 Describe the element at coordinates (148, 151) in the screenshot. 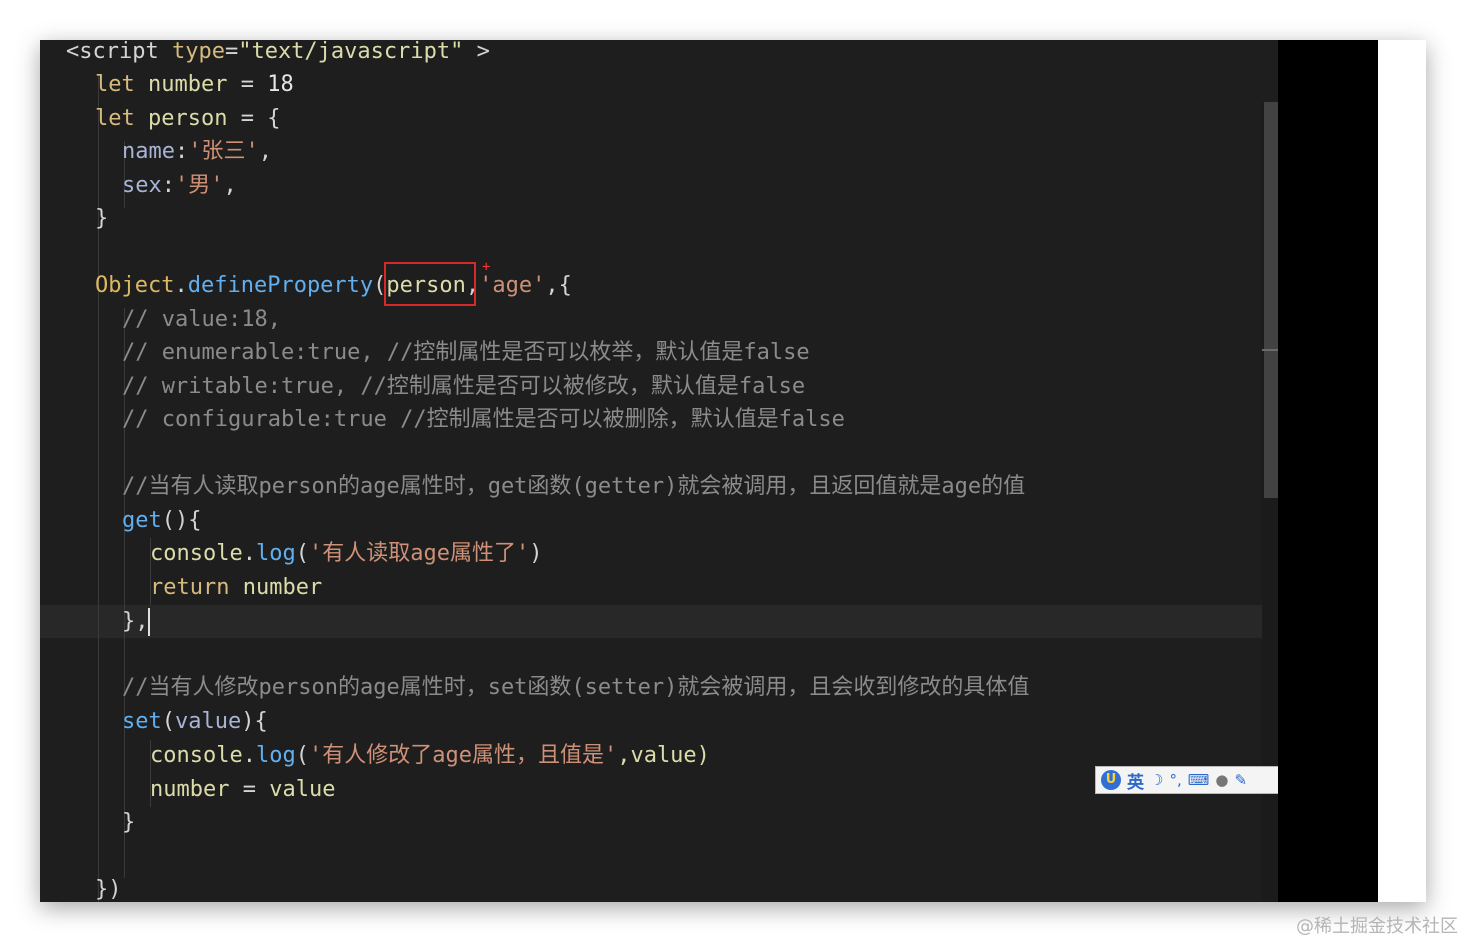

I see `token-property: name` at that location.